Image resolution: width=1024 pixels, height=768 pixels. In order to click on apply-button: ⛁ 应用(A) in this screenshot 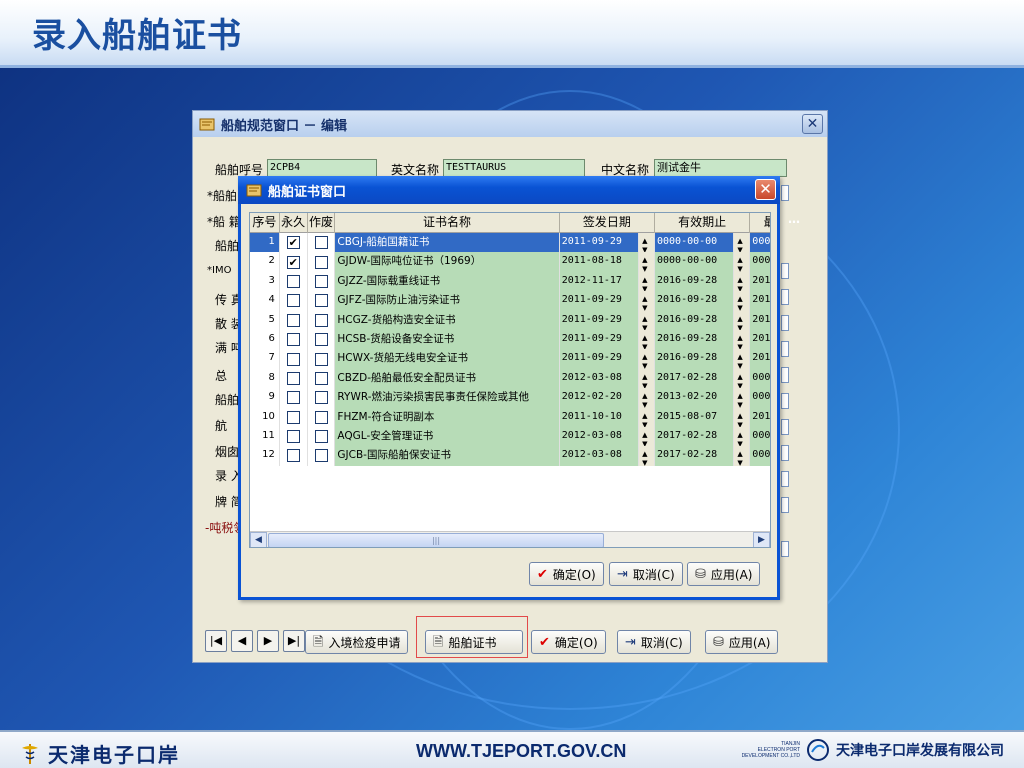, I will do `click(742, 642)`.